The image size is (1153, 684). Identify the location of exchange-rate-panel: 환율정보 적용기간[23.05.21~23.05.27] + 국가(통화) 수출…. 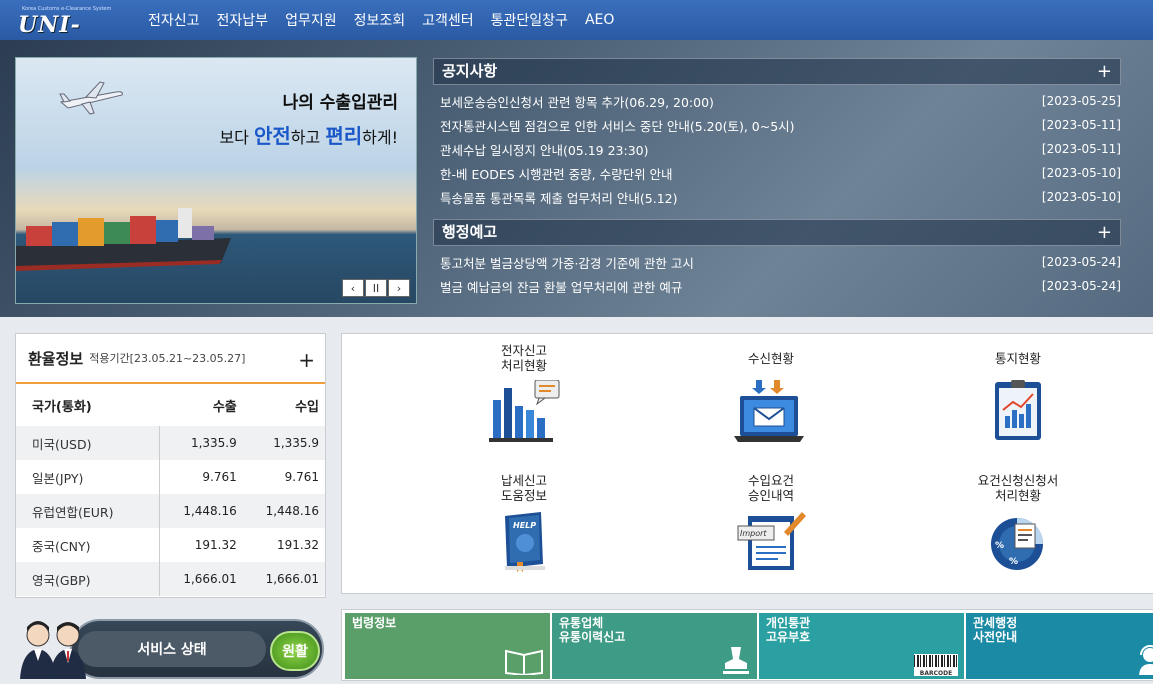
(170, 465).